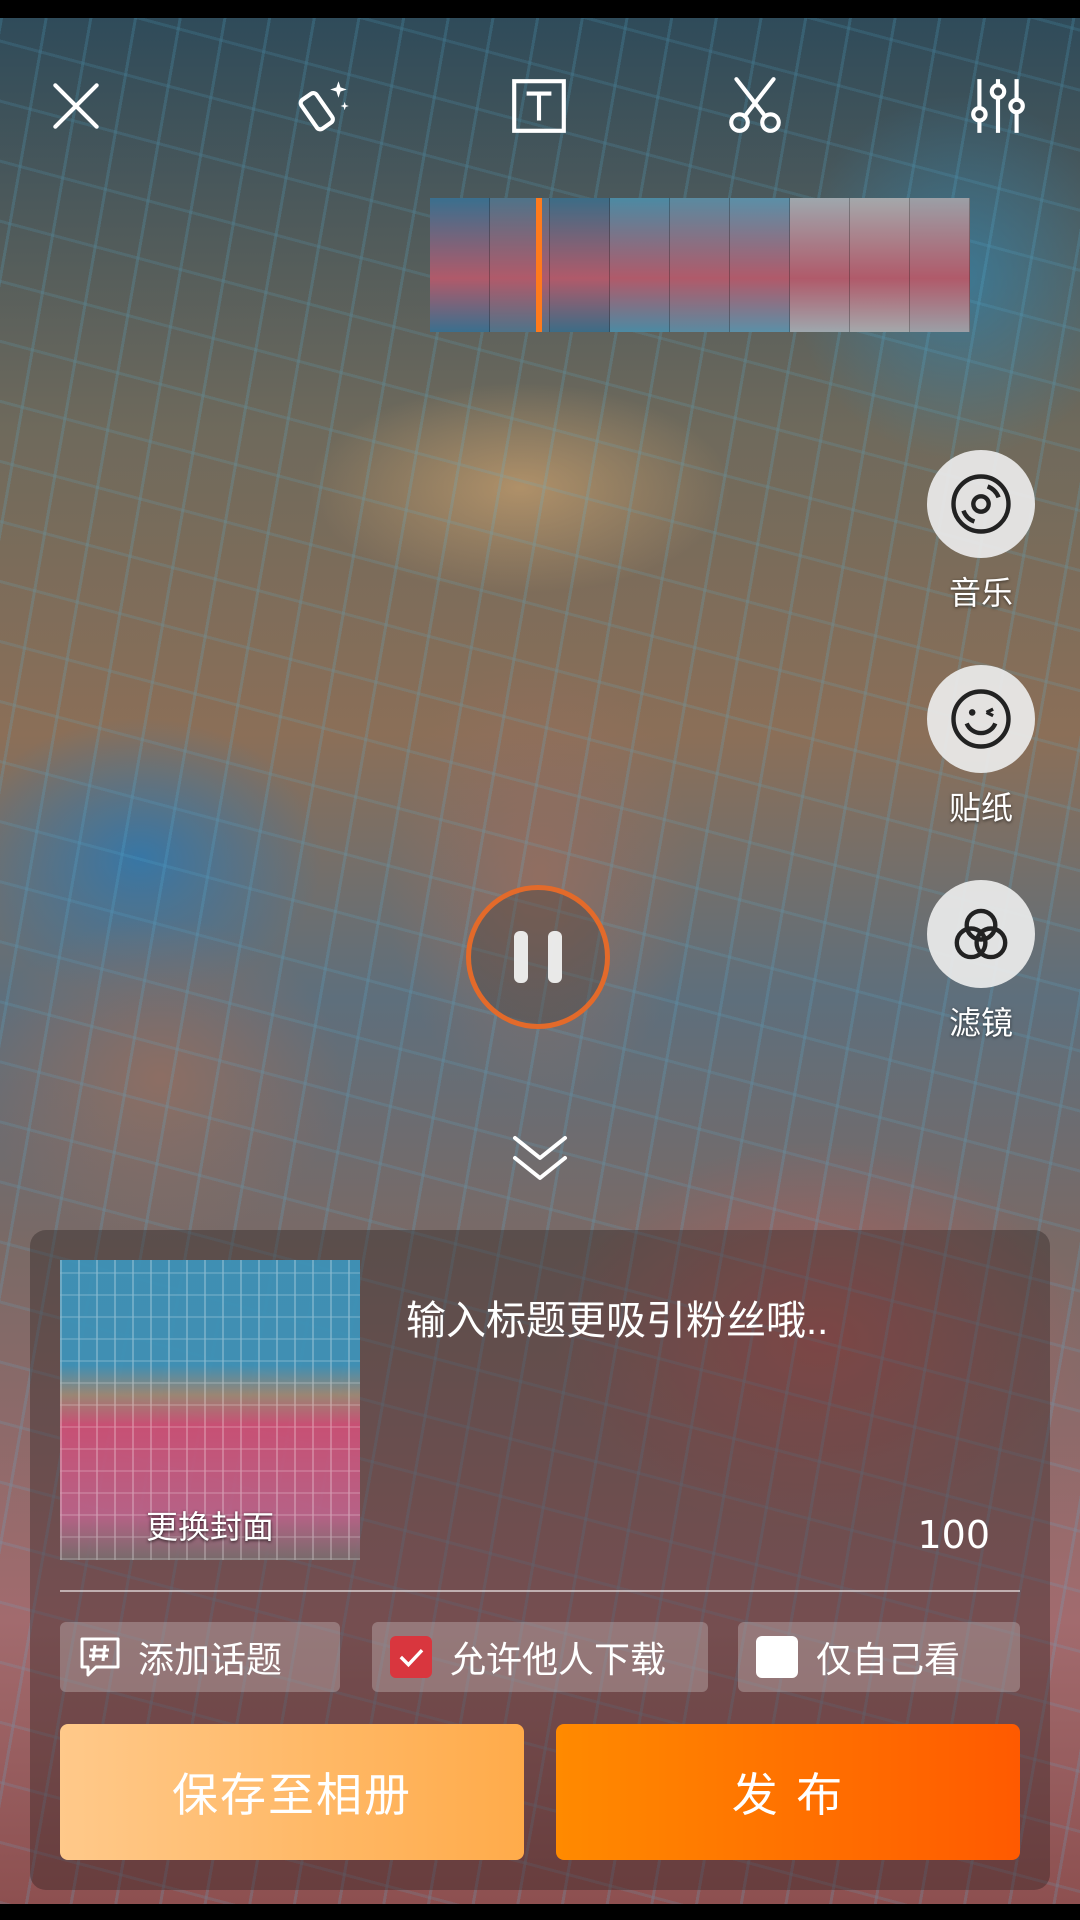 The width and height of the screenshot is (1080, 1920). What do you see at coordinates (521, 957) in the screenshot?
I see `pause-icon` at bounding box center [521, 957].